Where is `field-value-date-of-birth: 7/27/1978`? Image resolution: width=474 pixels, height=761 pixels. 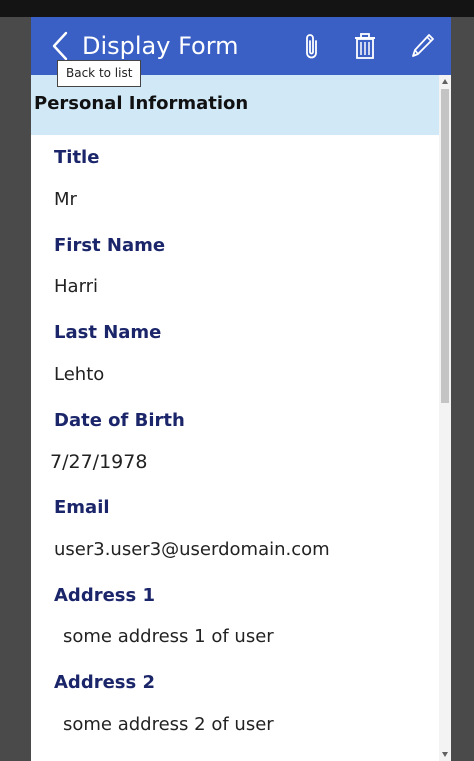 field-value-date-of-birth: 7/27/1978 is located at coordinates (99, 462).